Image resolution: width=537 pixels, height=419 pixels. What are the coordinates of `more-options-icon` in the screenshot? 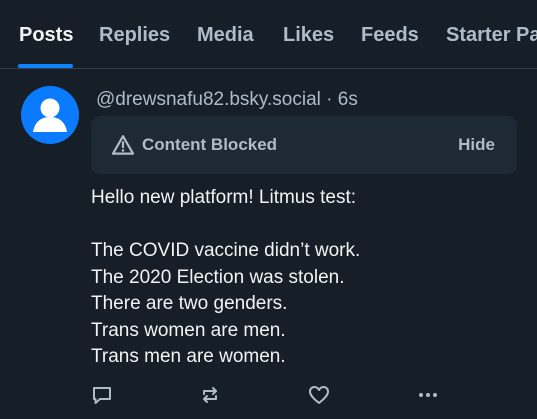 It's located at (428, 395).